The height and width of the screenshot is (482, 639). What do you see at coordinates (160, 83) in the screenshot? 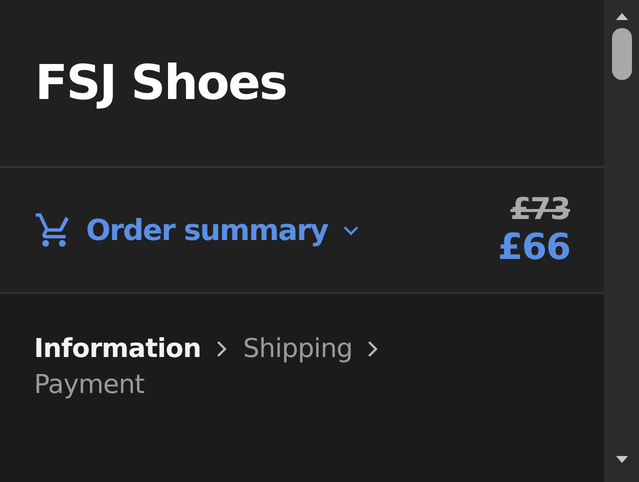
I see `store-title: FSJ Shoes` at bounding box center [160, 83].